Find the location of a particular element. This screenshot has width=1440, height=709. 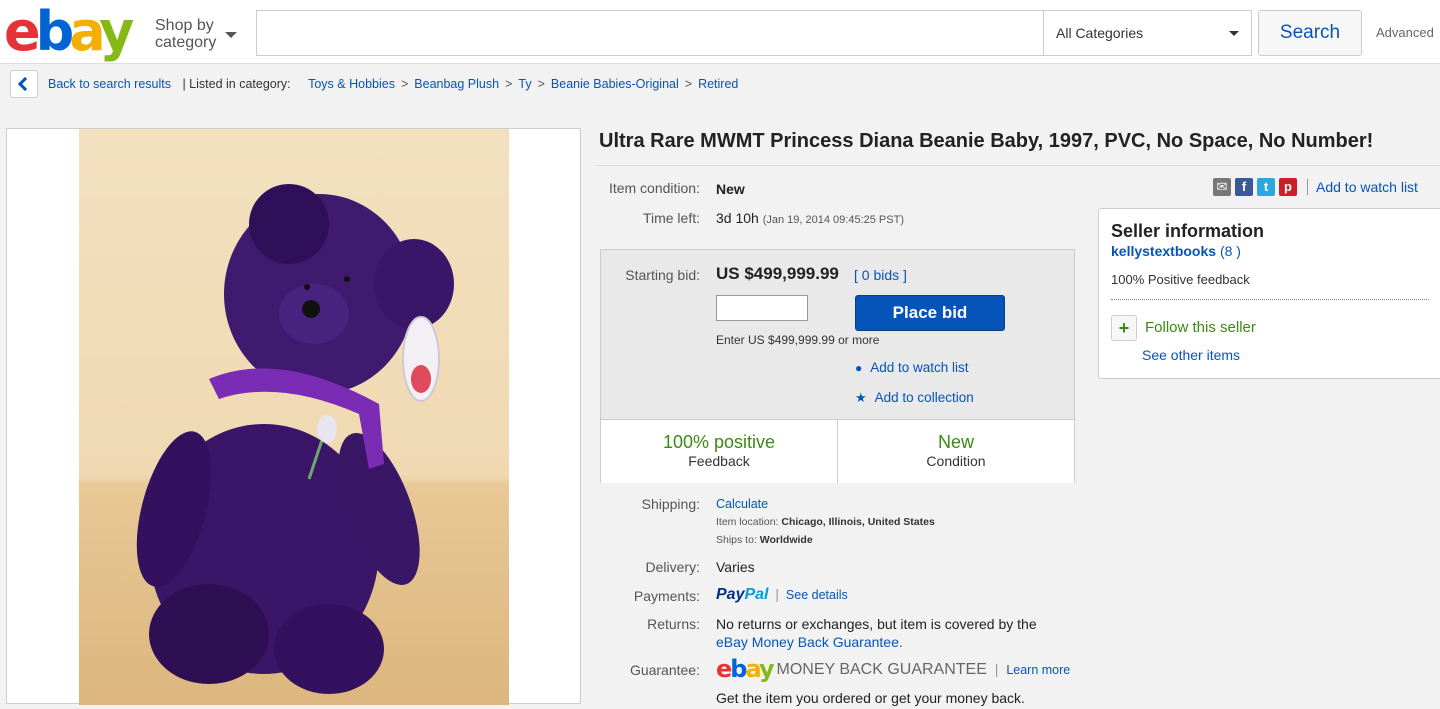

delivery-label: Delivery: is located at coordinates (672, 567).